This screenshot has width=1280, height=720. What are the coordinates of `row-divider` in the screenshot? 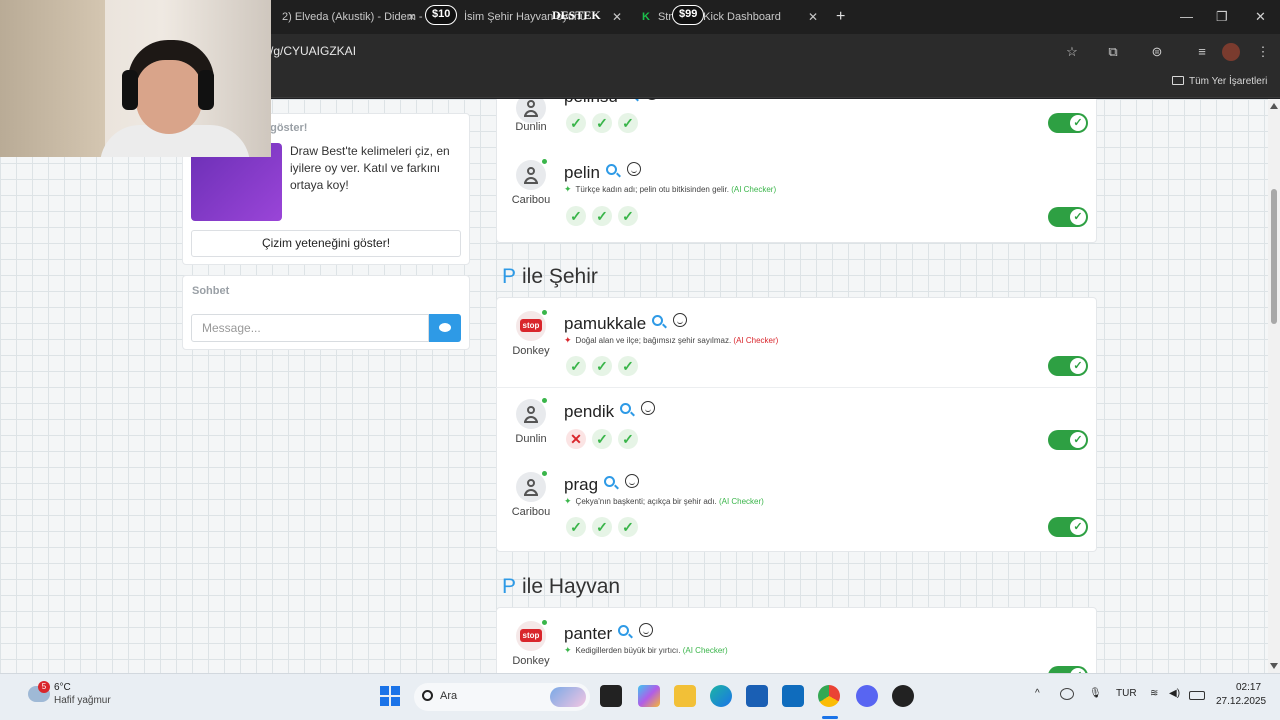 It's located at (796, 387).